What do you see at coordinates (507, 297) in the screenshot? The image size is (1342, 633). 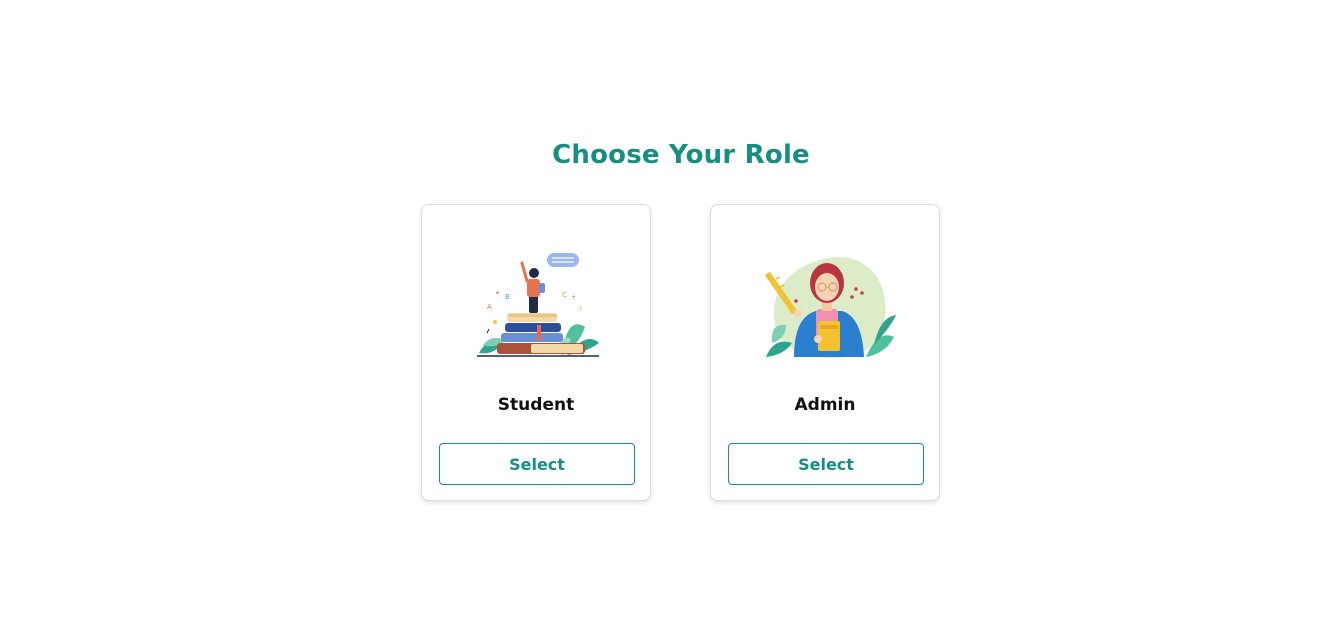 I see `svg-text: B` at bounding box center [507, 297].